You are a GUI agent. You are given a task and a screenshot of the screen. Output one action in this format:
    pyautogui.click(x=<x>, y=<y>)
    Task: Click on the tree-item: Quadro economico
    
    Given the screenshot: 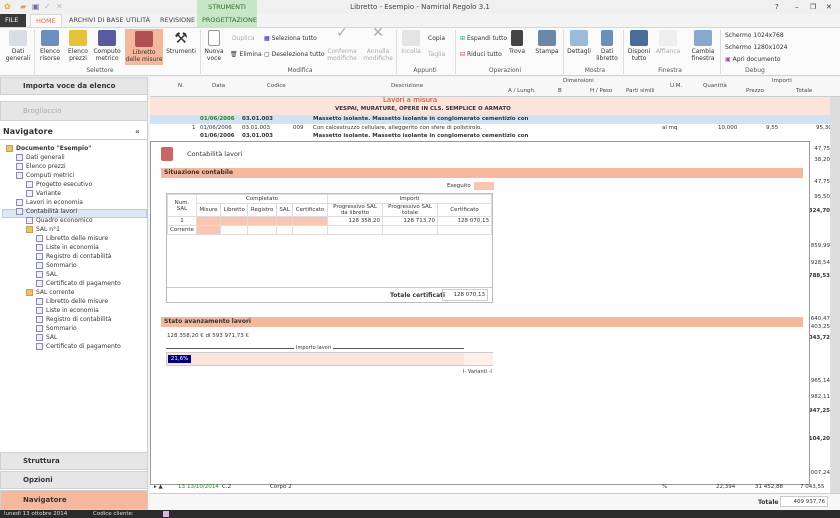 What is the action you would take?
    pyautogui.click(x=59, y=220)
    